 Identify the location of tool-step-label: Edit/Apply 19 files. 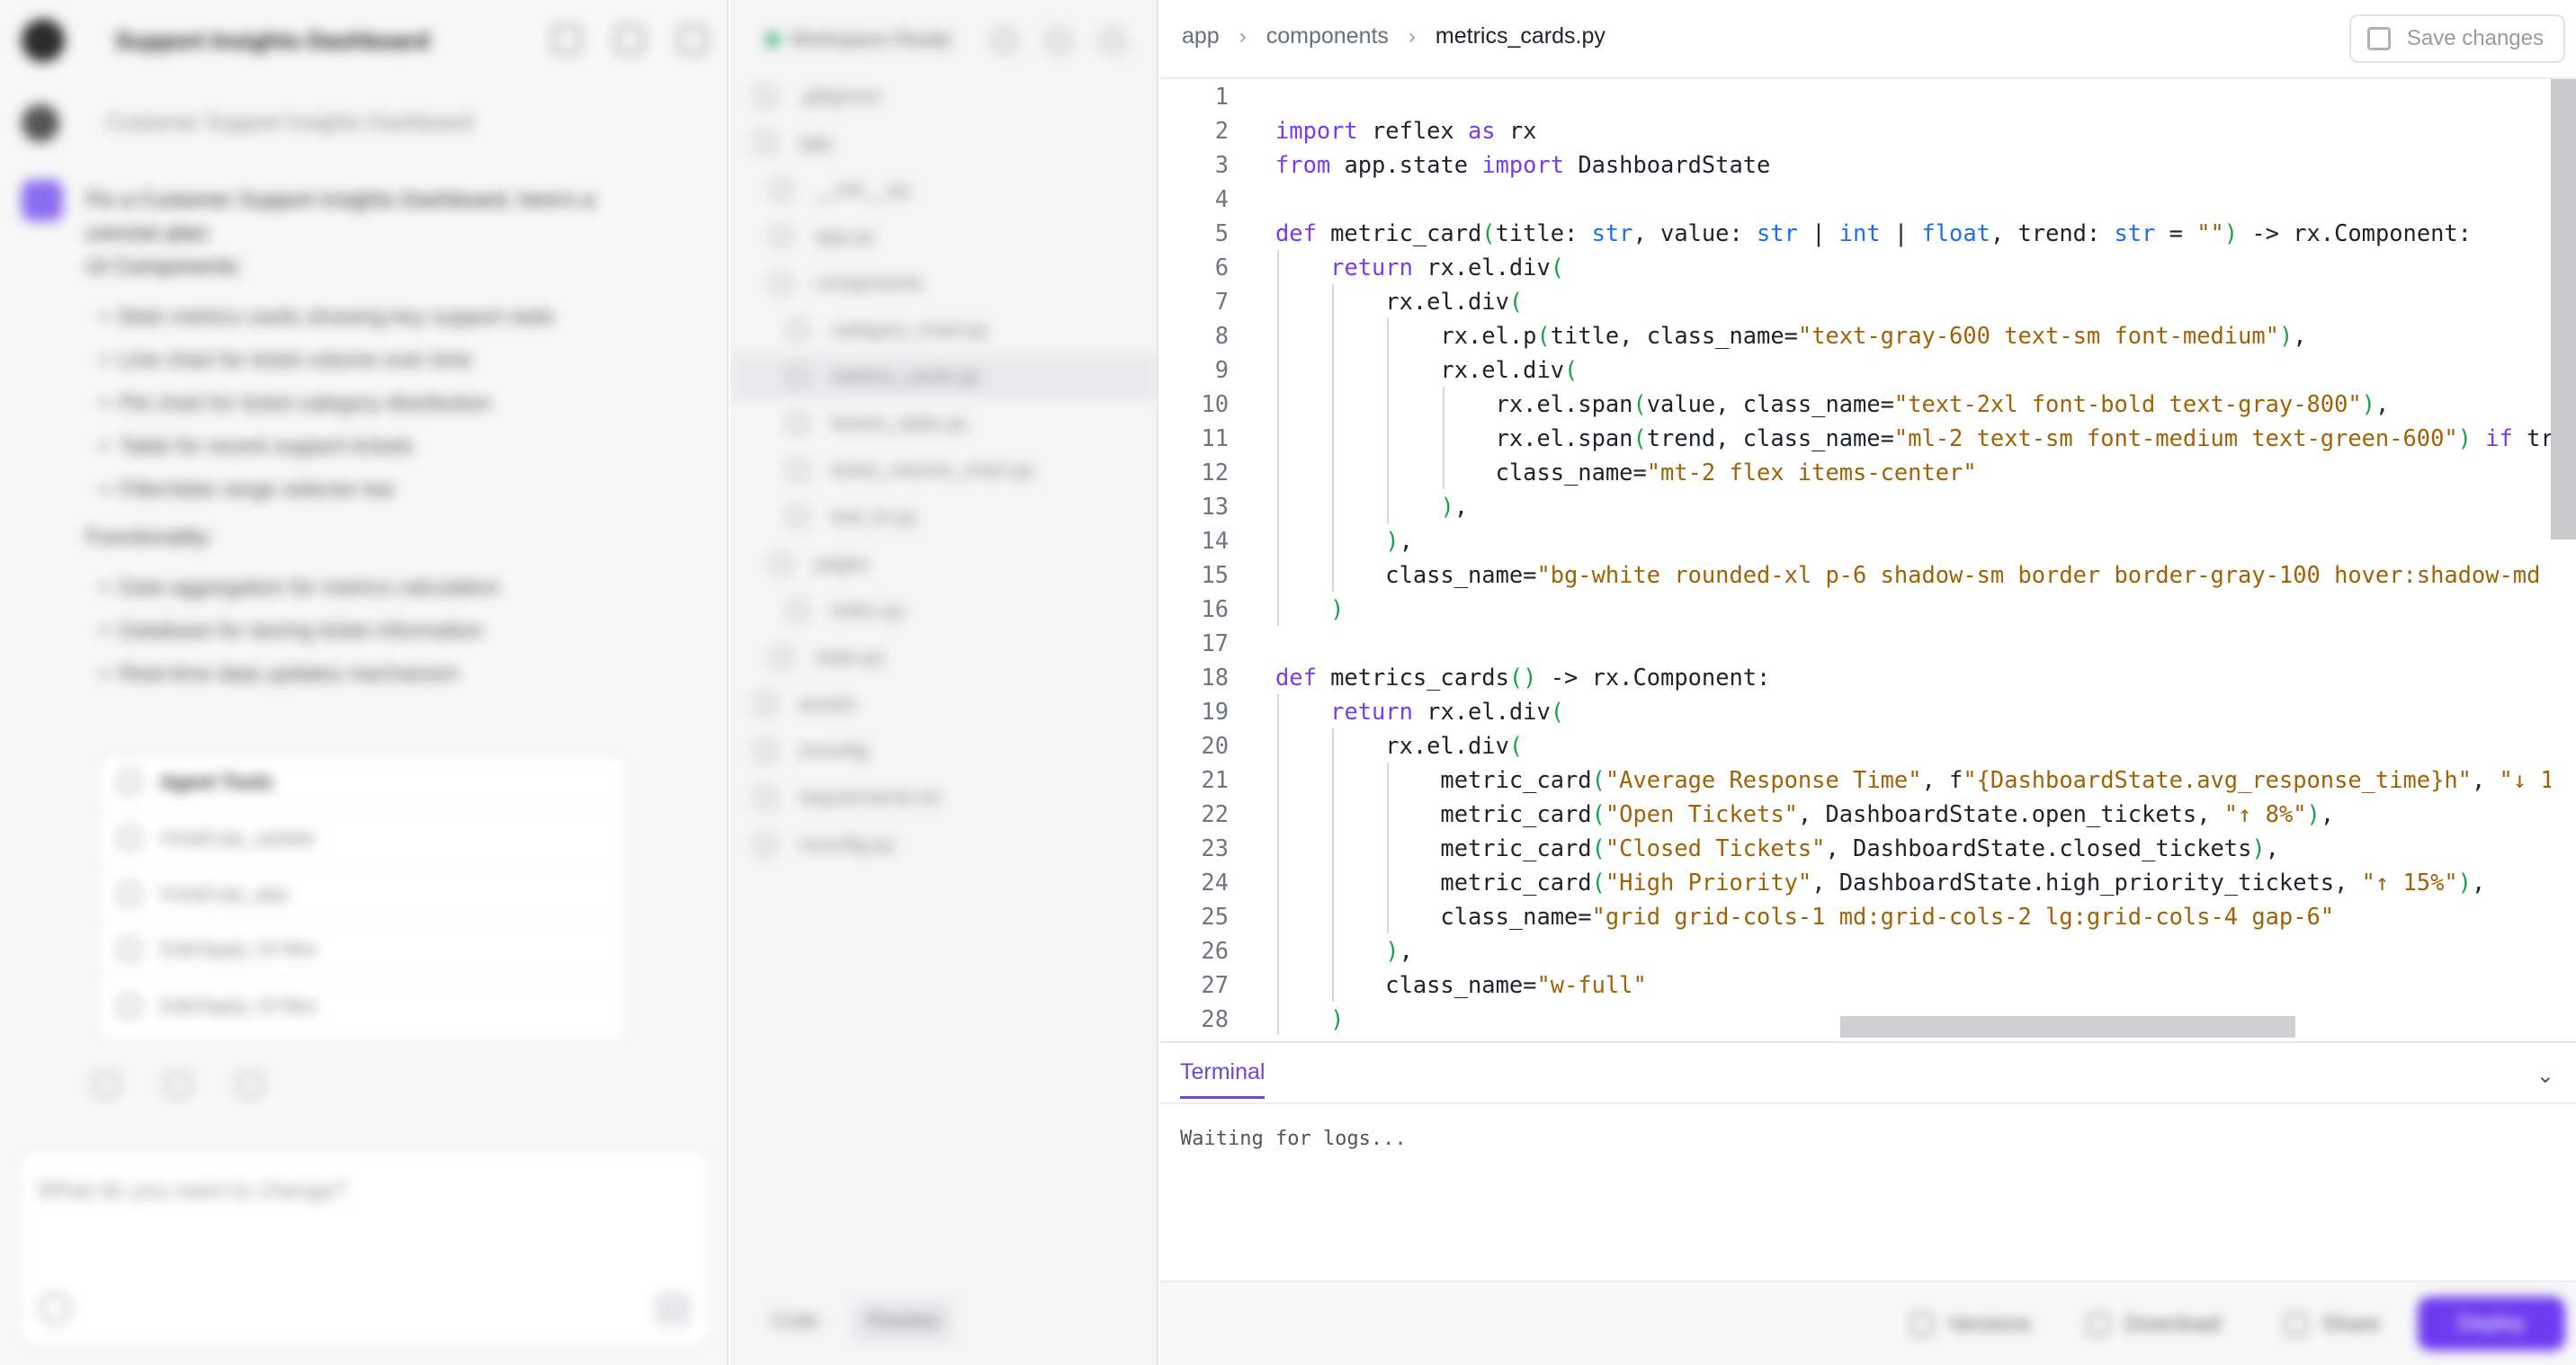
(239, 1006).